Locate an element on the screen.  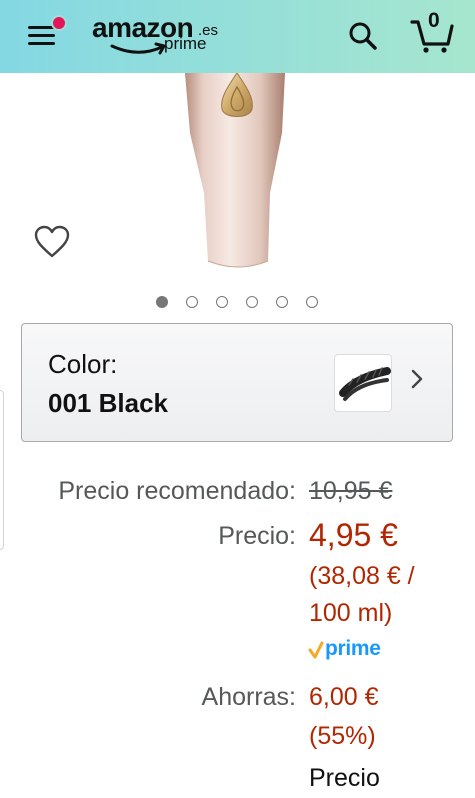
product-image is located at coordinates (235, 170).